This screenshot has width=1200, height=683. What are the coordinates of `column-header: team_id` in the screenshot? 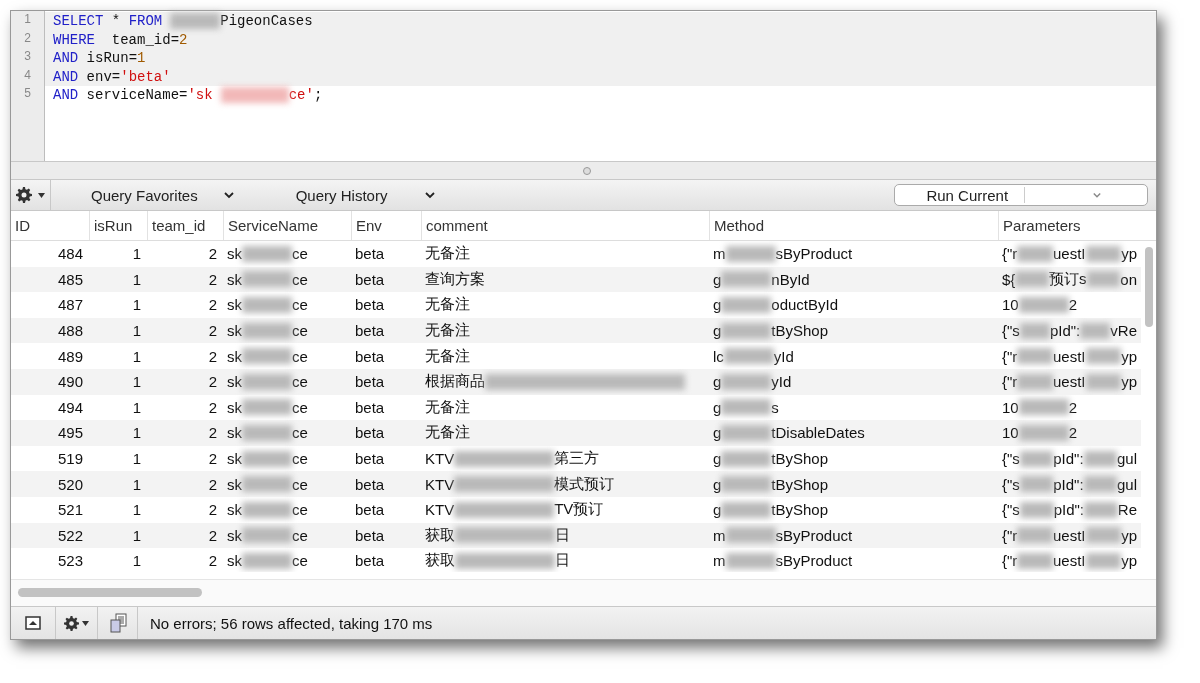 It's located at (185, 225).